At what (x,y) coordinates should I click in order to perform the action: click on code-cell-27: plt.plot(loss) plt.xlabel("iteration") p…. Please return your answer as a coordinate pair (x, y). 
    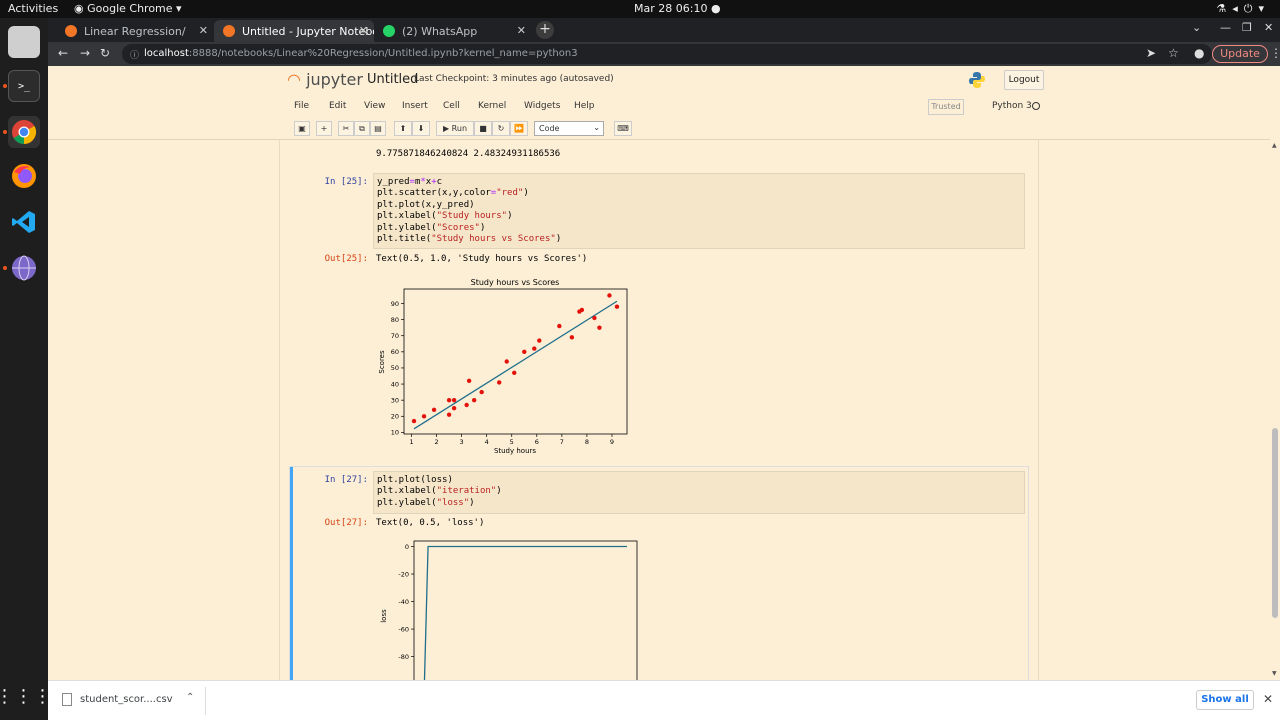
    Looking at the image, I should click on (699, 492).